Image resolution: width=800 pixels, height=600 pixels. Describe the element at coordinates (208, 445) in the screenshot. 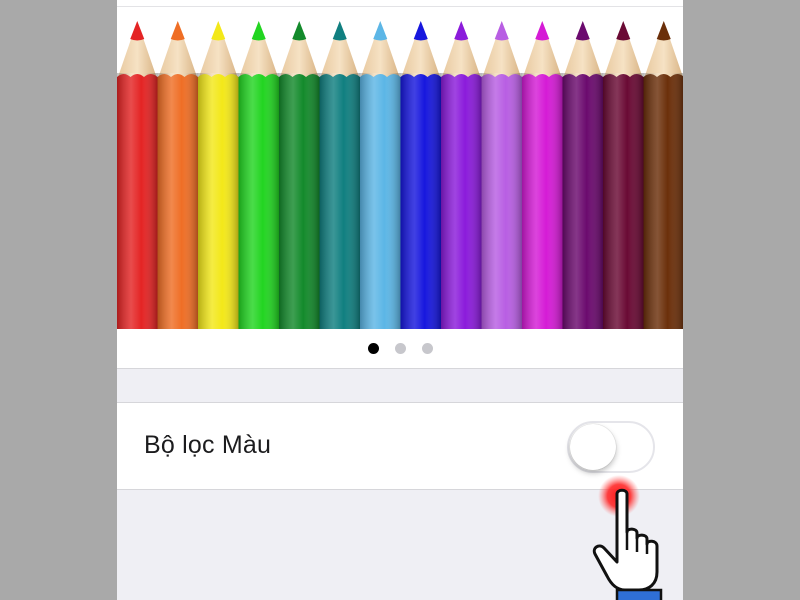

I see `color-filters-label: Bộ lọc Màu` at that location.